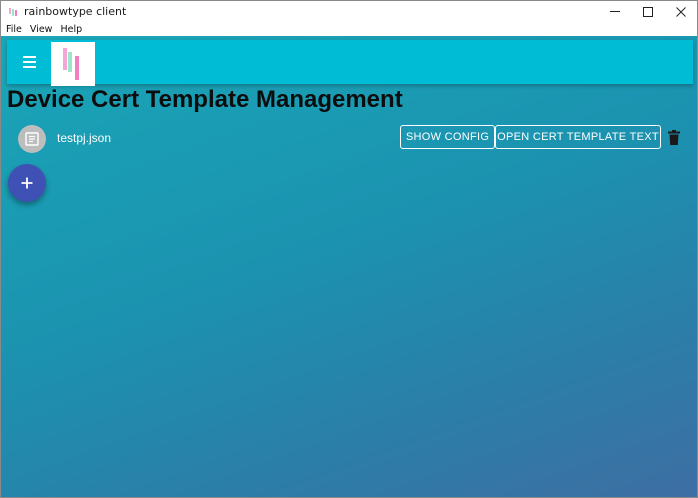 This screenshot has height=498, width=698. I want to click on open-cert-template-text-button: OPEN CERT TEMPLATE TEXT, so click(578, 137).